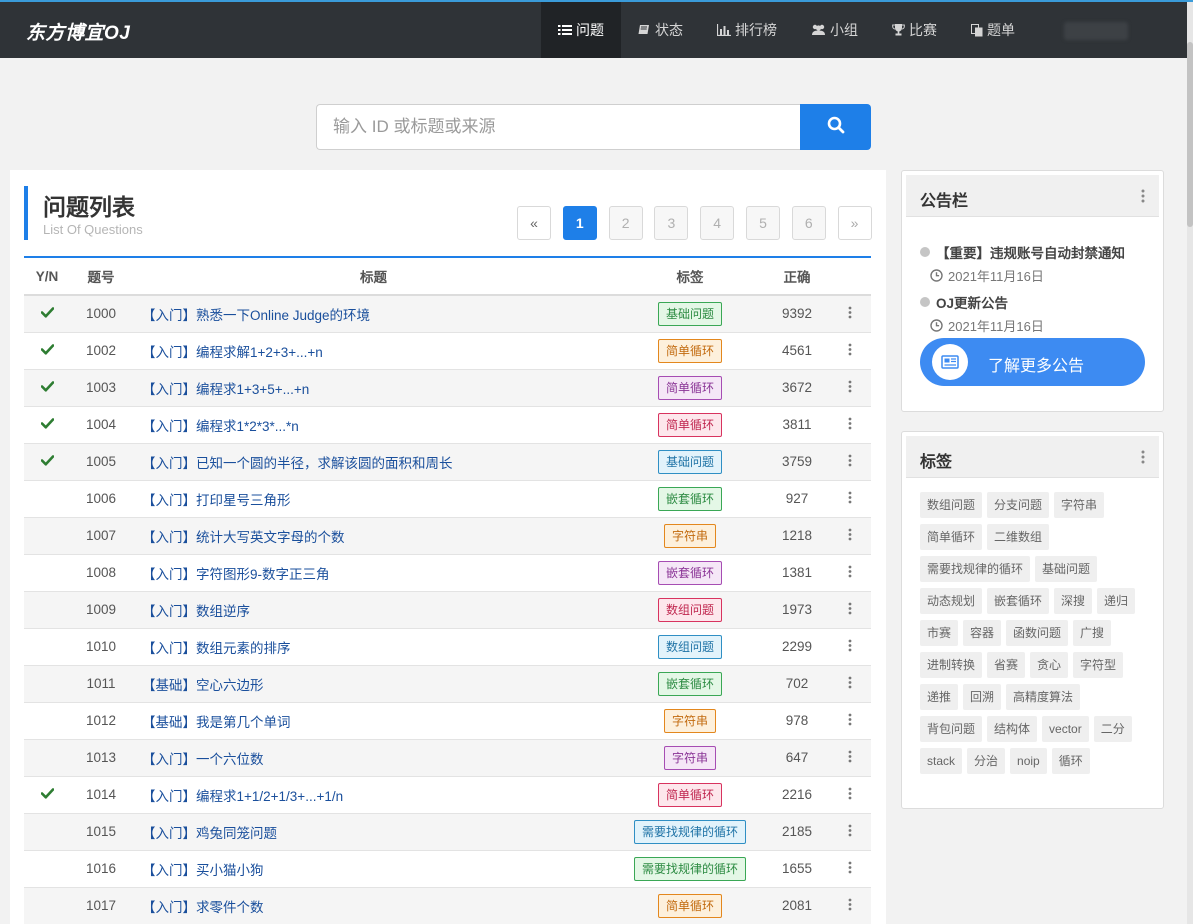 The height and width of the screenshot is (924, 1193). What do you see at coordinates (209, 833) in the screenshot?
I see `problem-title-link: 【入门】鸡兔同笼问题` at bounding box center [209, 833].